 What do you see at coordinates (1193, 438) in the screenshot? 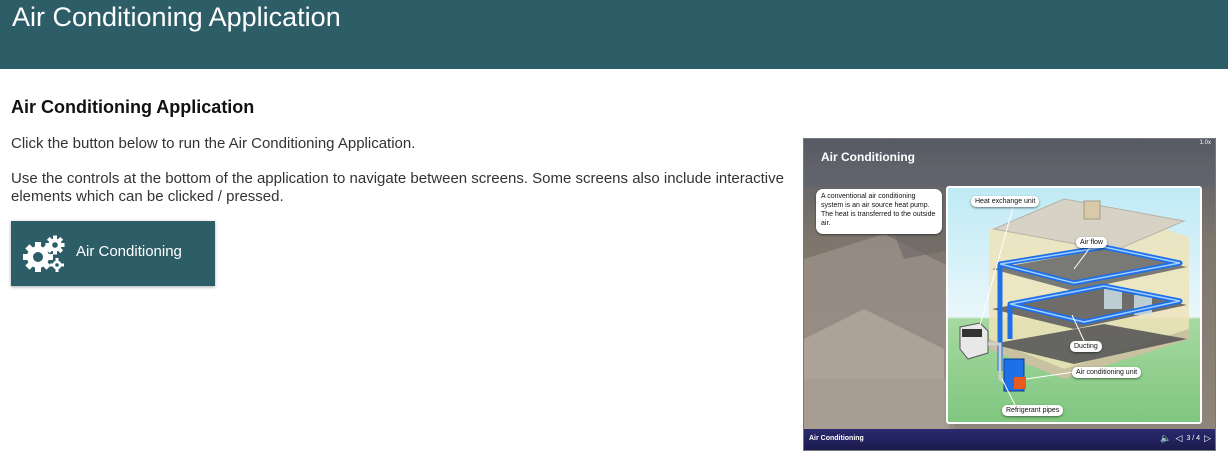
I see `page-indicator: 3 / 4` at bounding box center [1193, 438].